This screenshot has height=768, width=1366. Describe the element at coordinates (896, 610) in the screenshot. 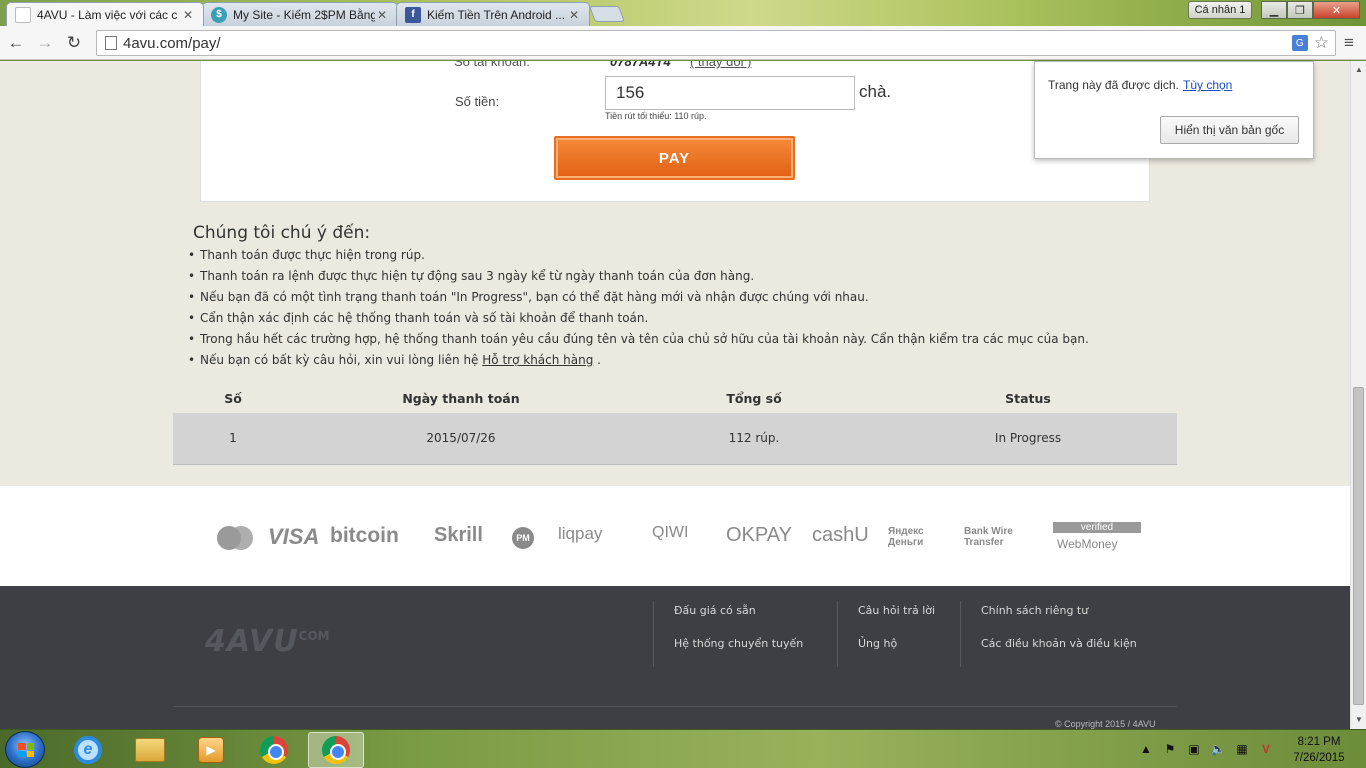

I see `footer-link-faq: Câu hỏi trả lời` at that location.